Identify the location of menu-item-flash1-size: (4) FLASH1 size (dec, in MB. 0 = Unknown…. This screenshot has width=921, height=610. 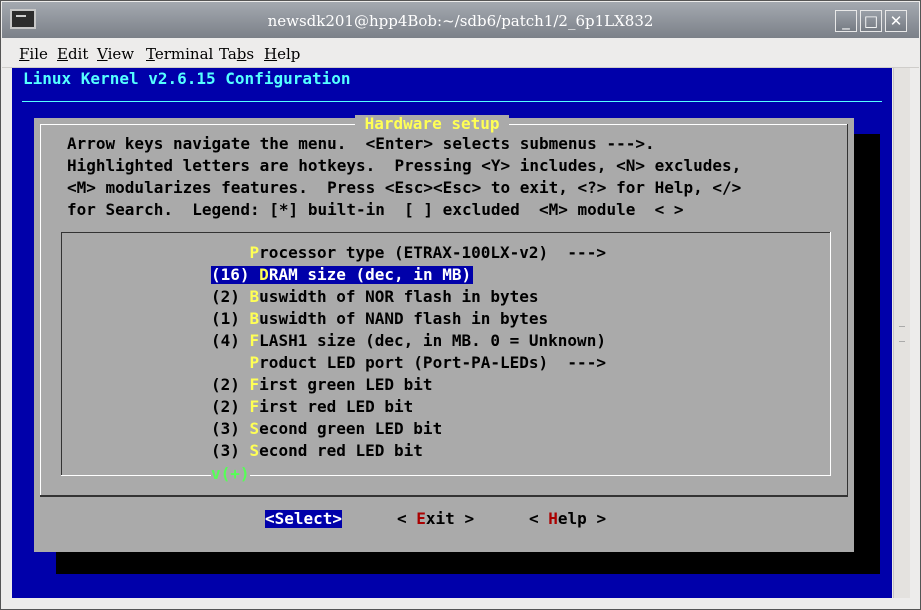
(408, 341).